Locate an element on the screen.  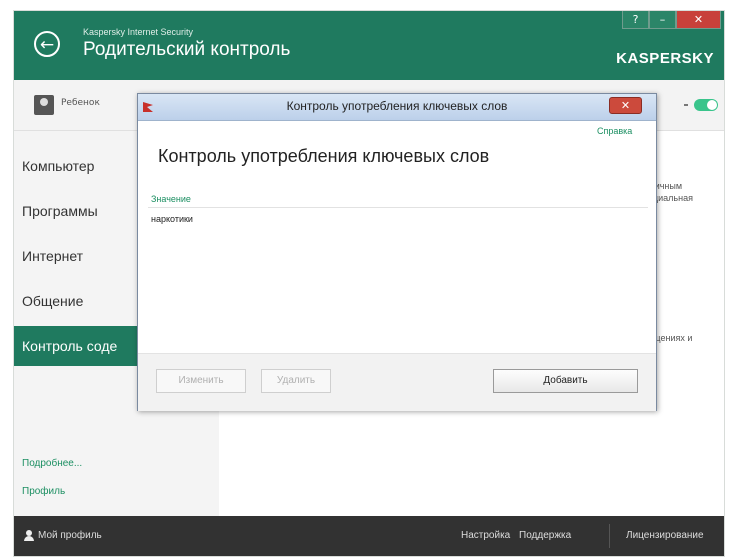
dialog-heading: Контроль употребления ключевых слов is located at coordinates (324, 156).